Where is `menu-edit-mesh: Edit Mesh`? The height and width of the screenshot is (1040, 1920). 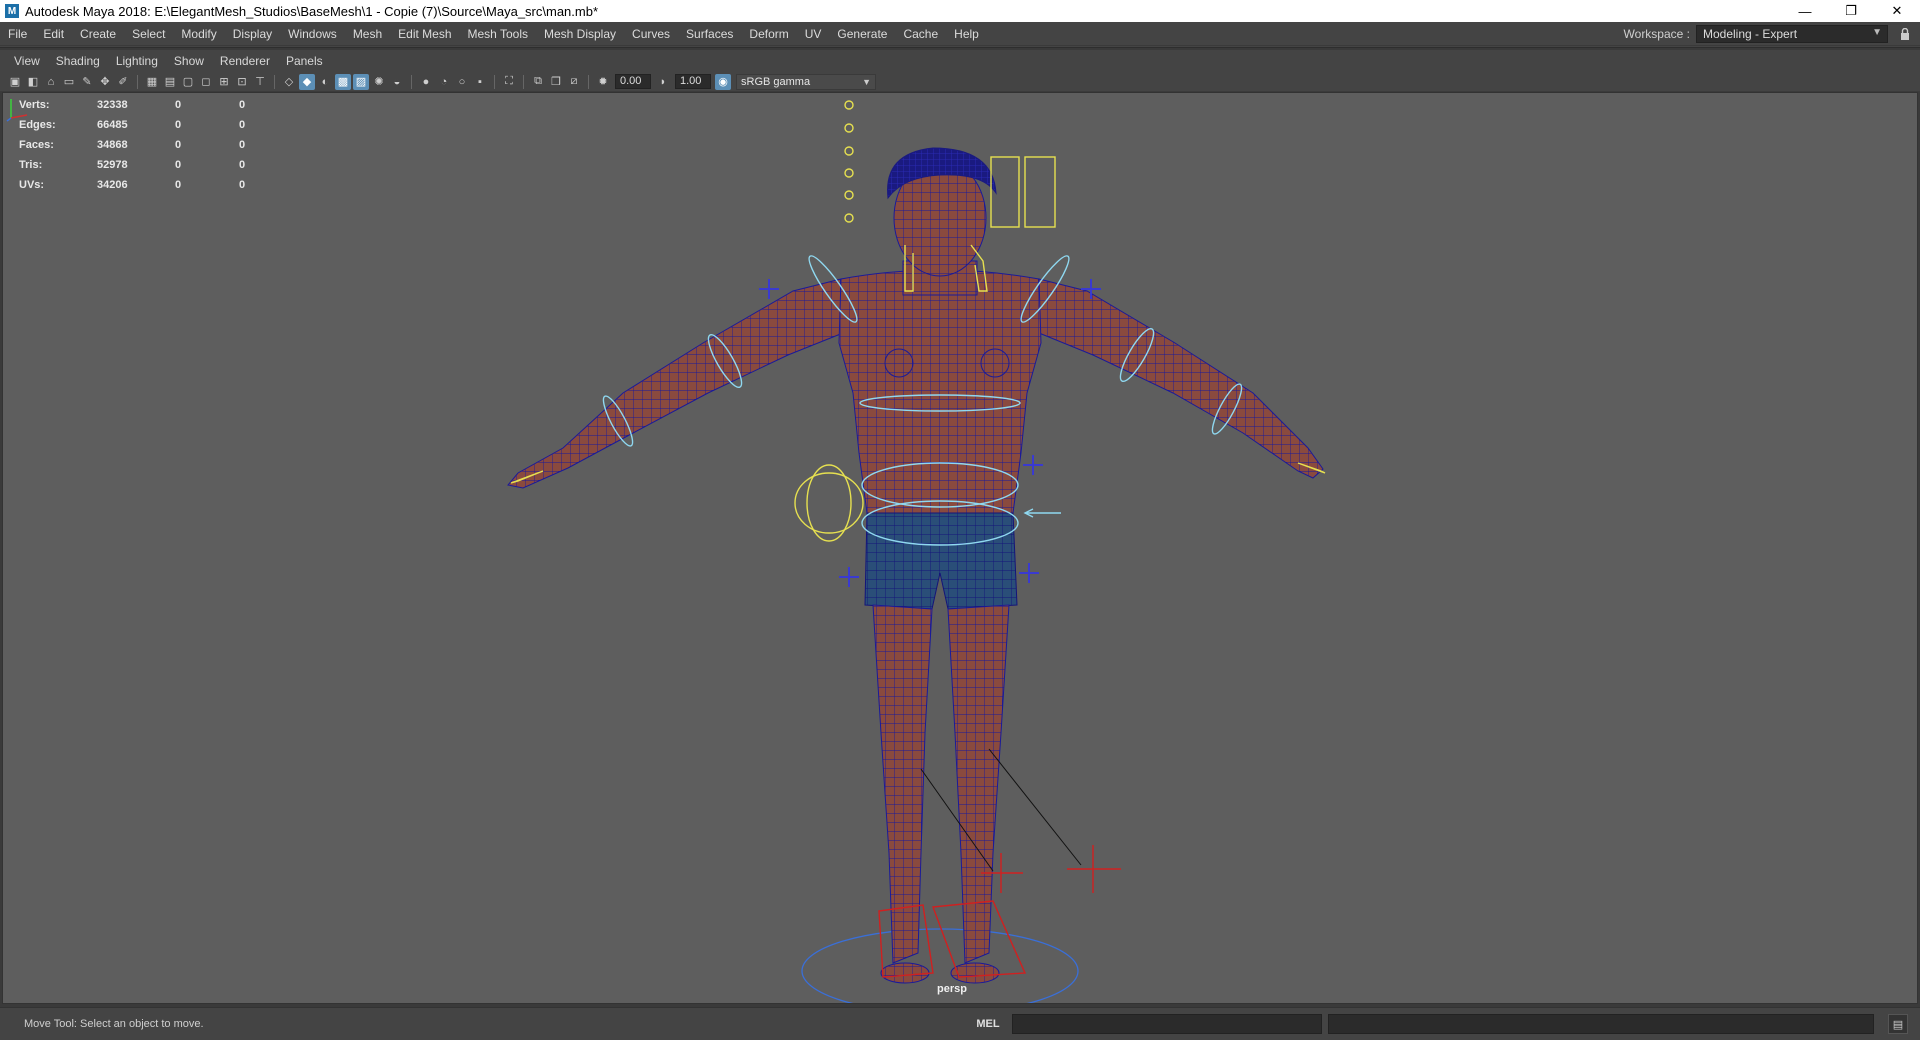
menu-edit-mesh: Edit Mesh is located at coordinates (424, 34).